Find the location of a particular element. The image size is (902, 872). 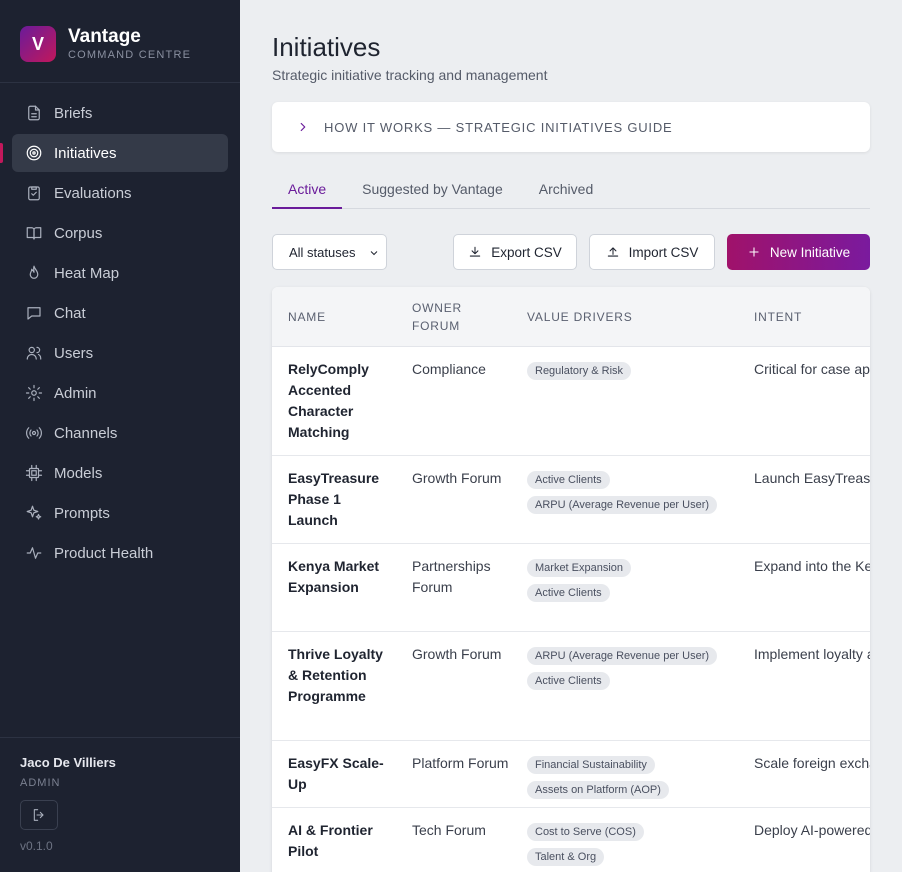

tab-bar: Active Suggested by Vantage Archived is located at coordinates (571, 192).